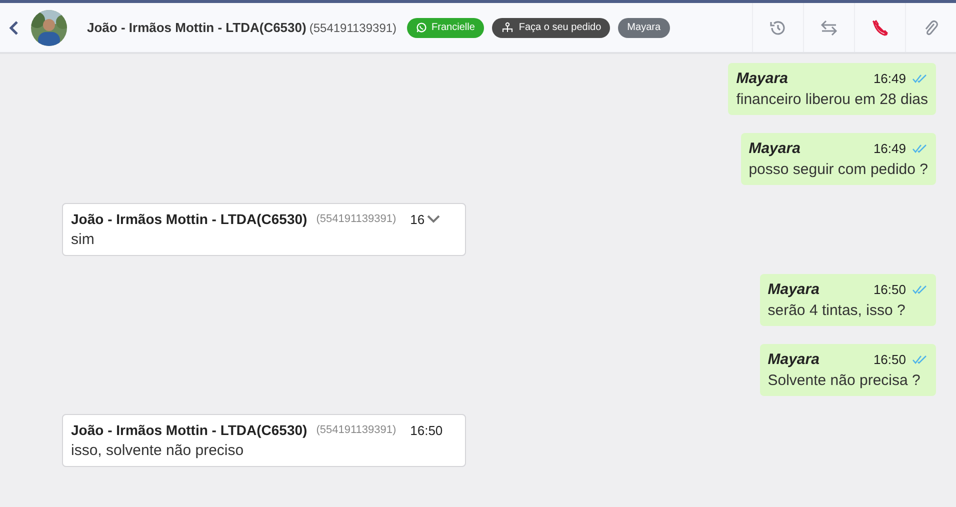 The height and width of the screenshot is (507, 956). What do you see at coordinates (837, 310) in the screenshot?
I see `message-text: serão 4 tintas, isso ?` at bounding box center [837, 310].